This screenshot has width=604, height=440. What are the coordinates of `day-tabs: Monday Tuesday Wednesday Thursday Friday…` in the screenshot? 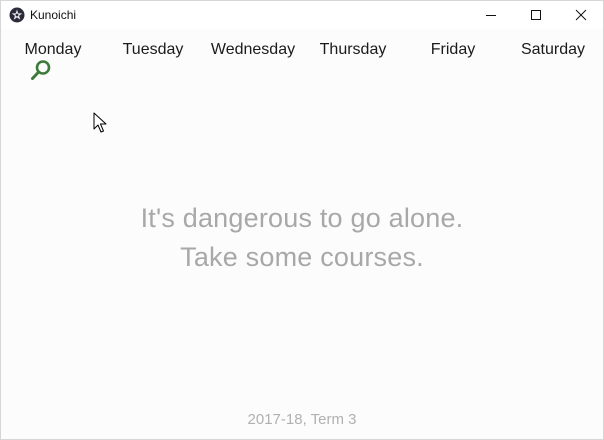 It's located at (302, 51).